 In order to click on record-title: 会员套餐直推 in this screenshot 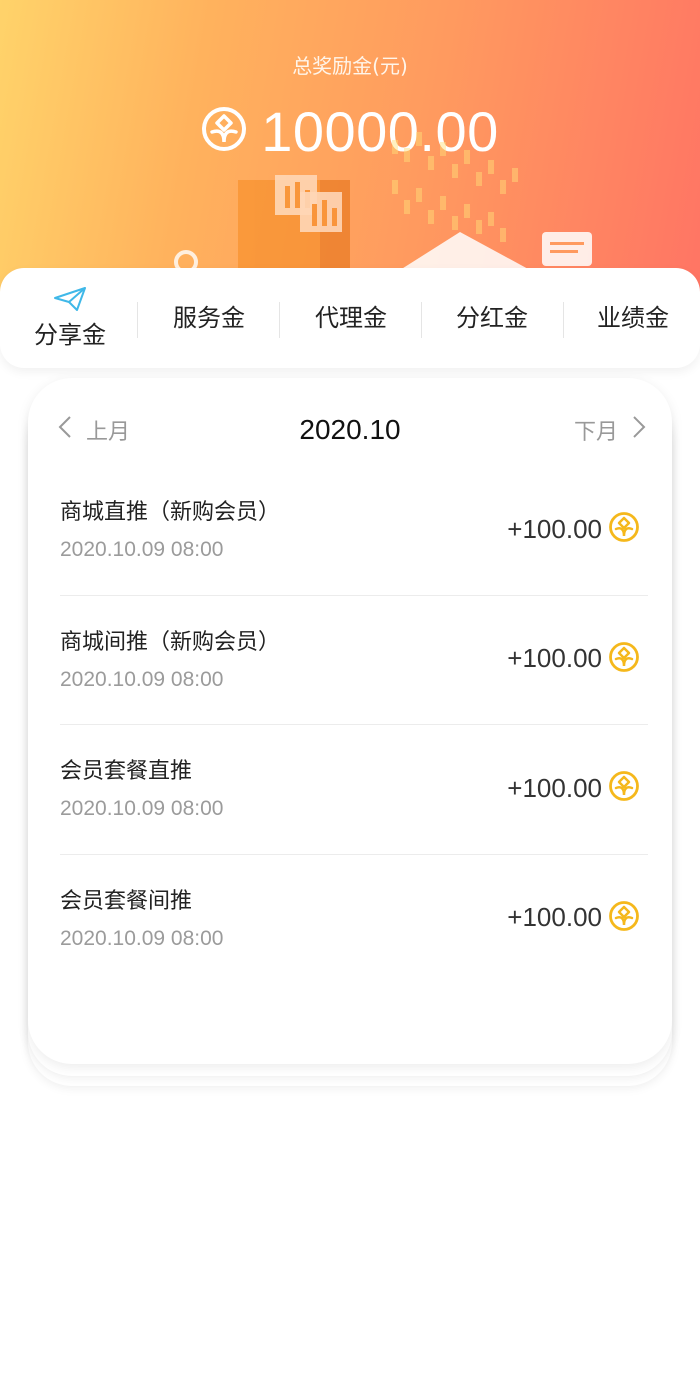, I will do `click(126, 771)`.